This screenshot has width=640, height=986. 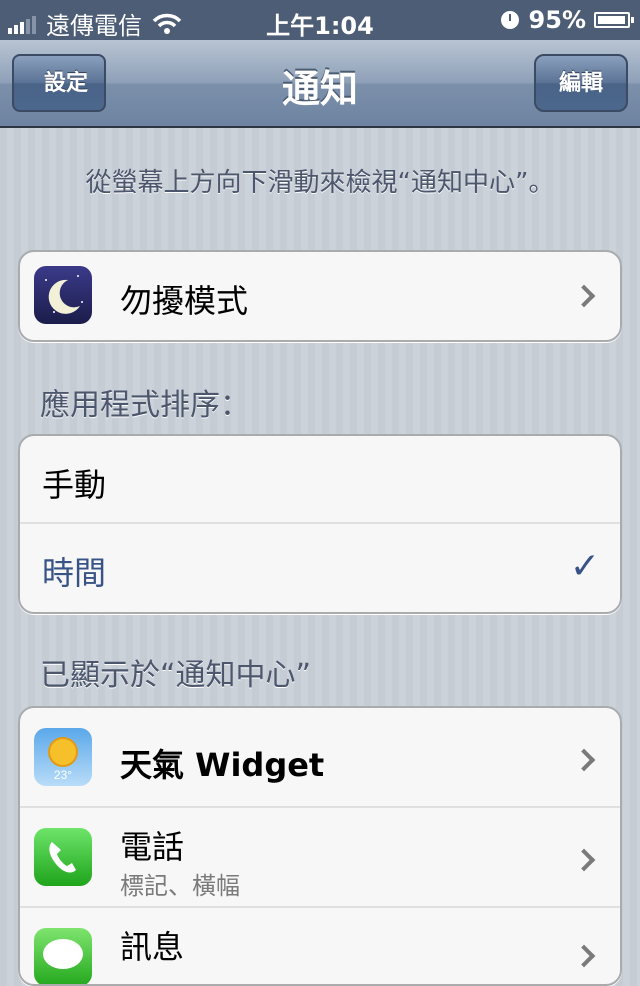 What do you see at coordinates (145, 405) in the screenshot?
I see `sort-section-header: 應用程式排序：` at bounding box center [145, 405].